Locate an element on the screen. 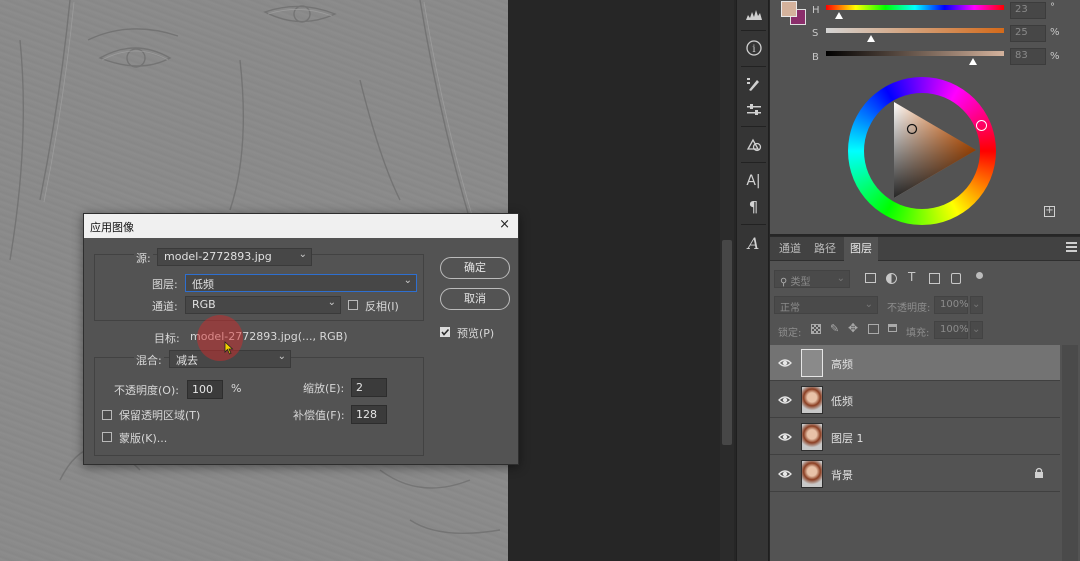 The height and width of the screenshot is (561, 1080). opacity-label: 不透明度(O): is located at coordinates (146, 390).